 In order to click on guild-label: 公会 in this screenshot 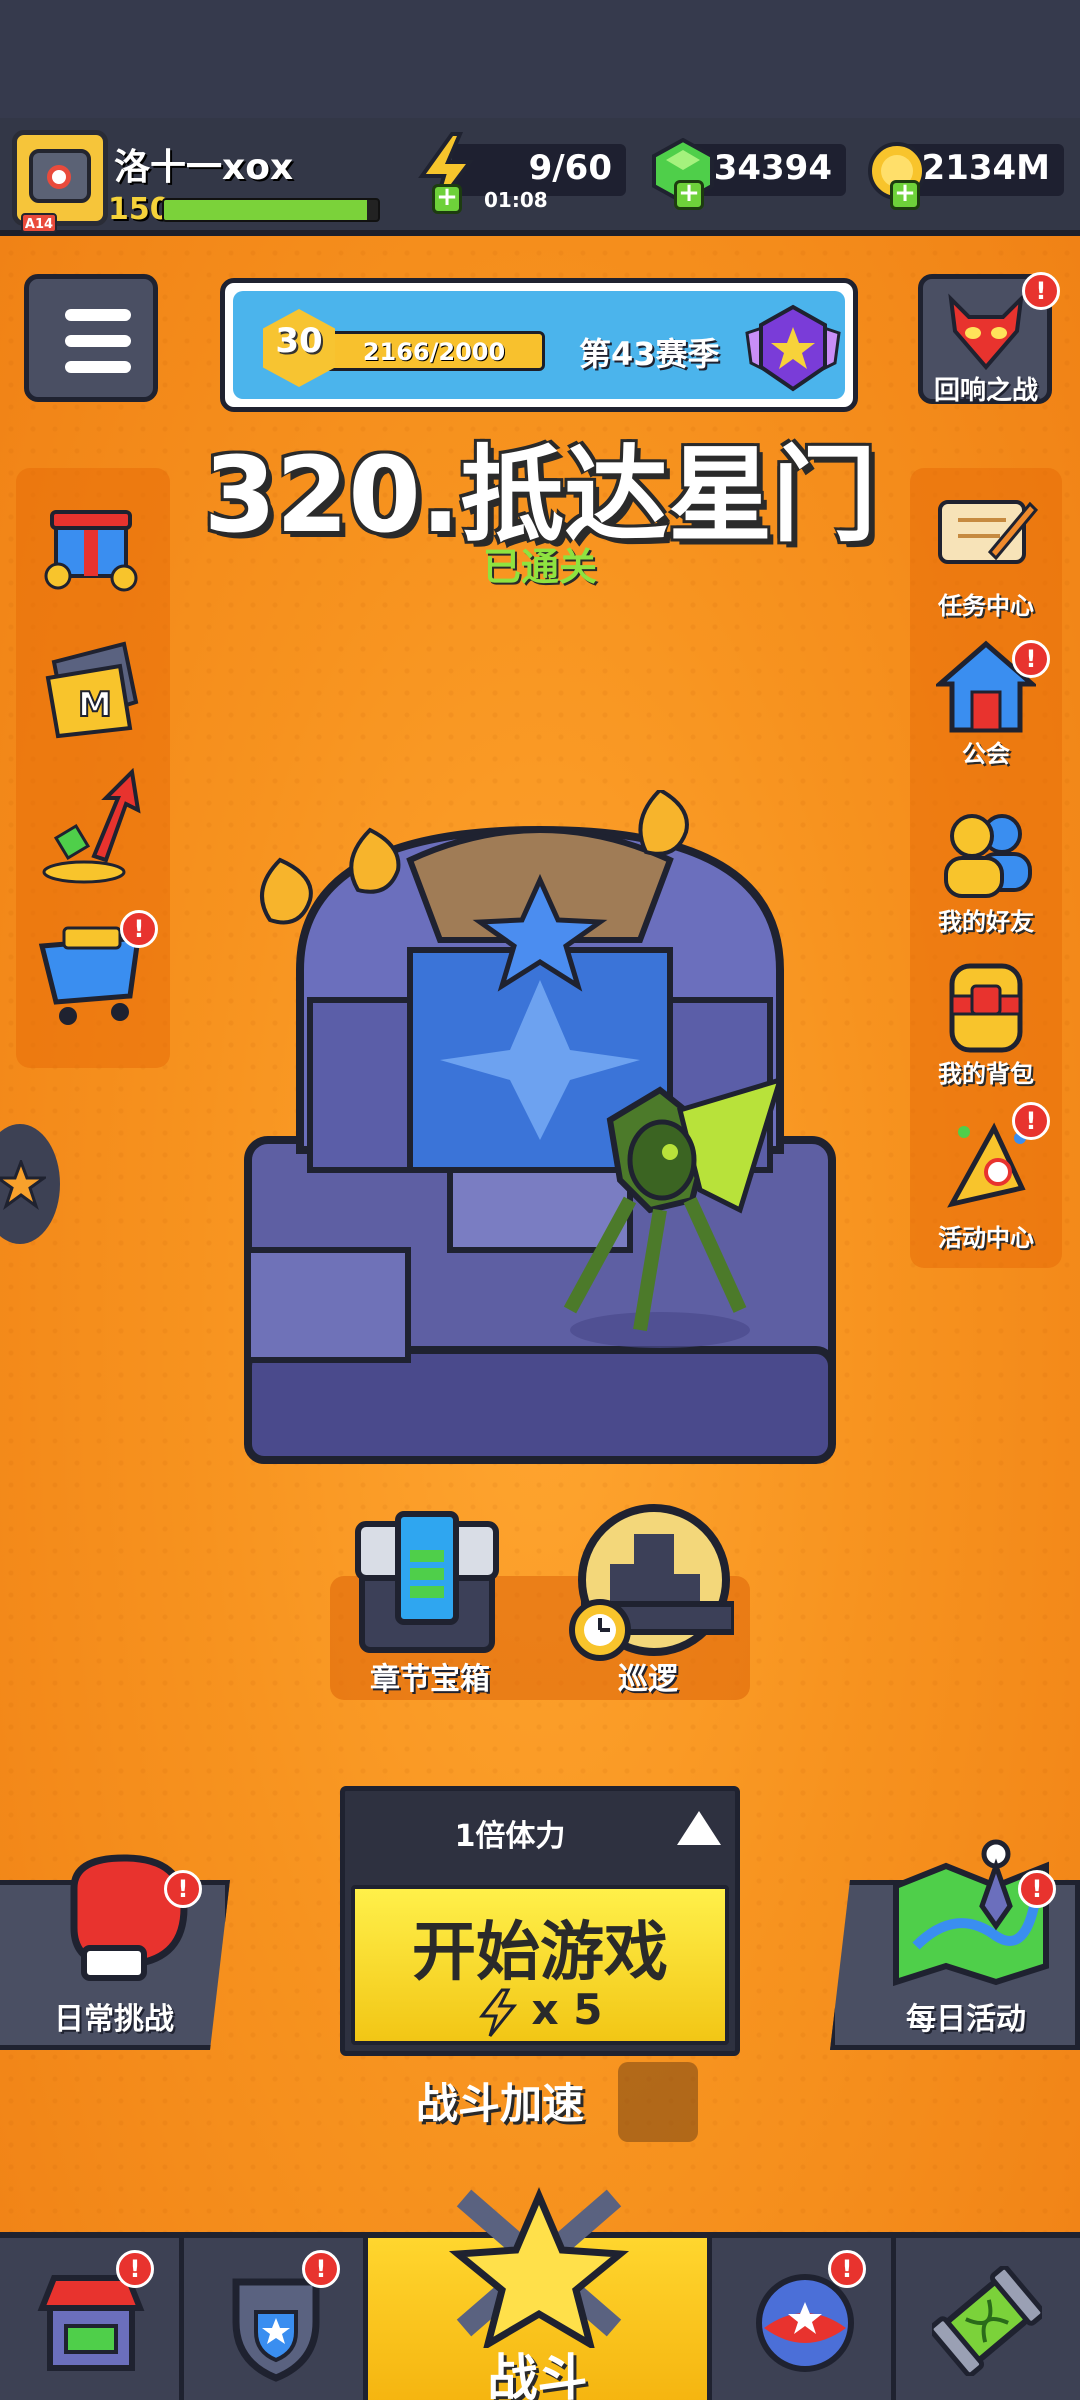, I will do `click(986, 754)`.